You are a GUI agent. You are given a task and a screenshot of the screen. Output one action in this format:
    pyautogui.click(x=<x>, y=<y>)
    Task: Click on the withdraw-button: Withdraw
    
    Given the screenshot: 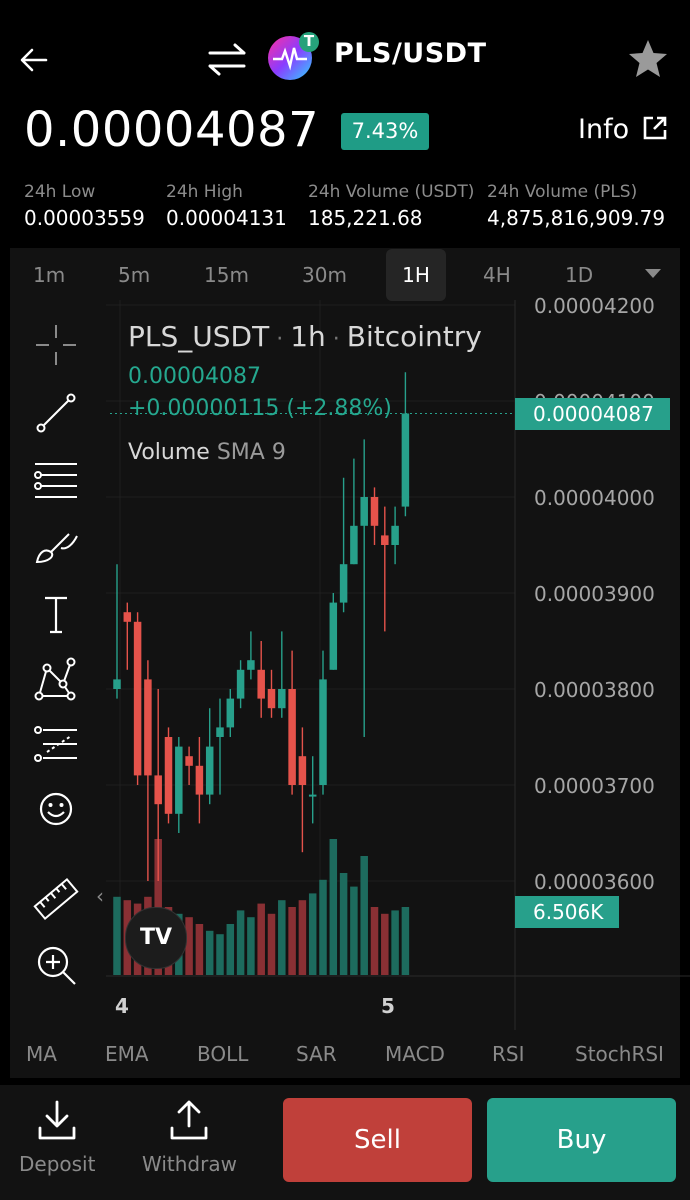 What is the action you would take?
    pyautogui.click(x=189, y=1164)
    